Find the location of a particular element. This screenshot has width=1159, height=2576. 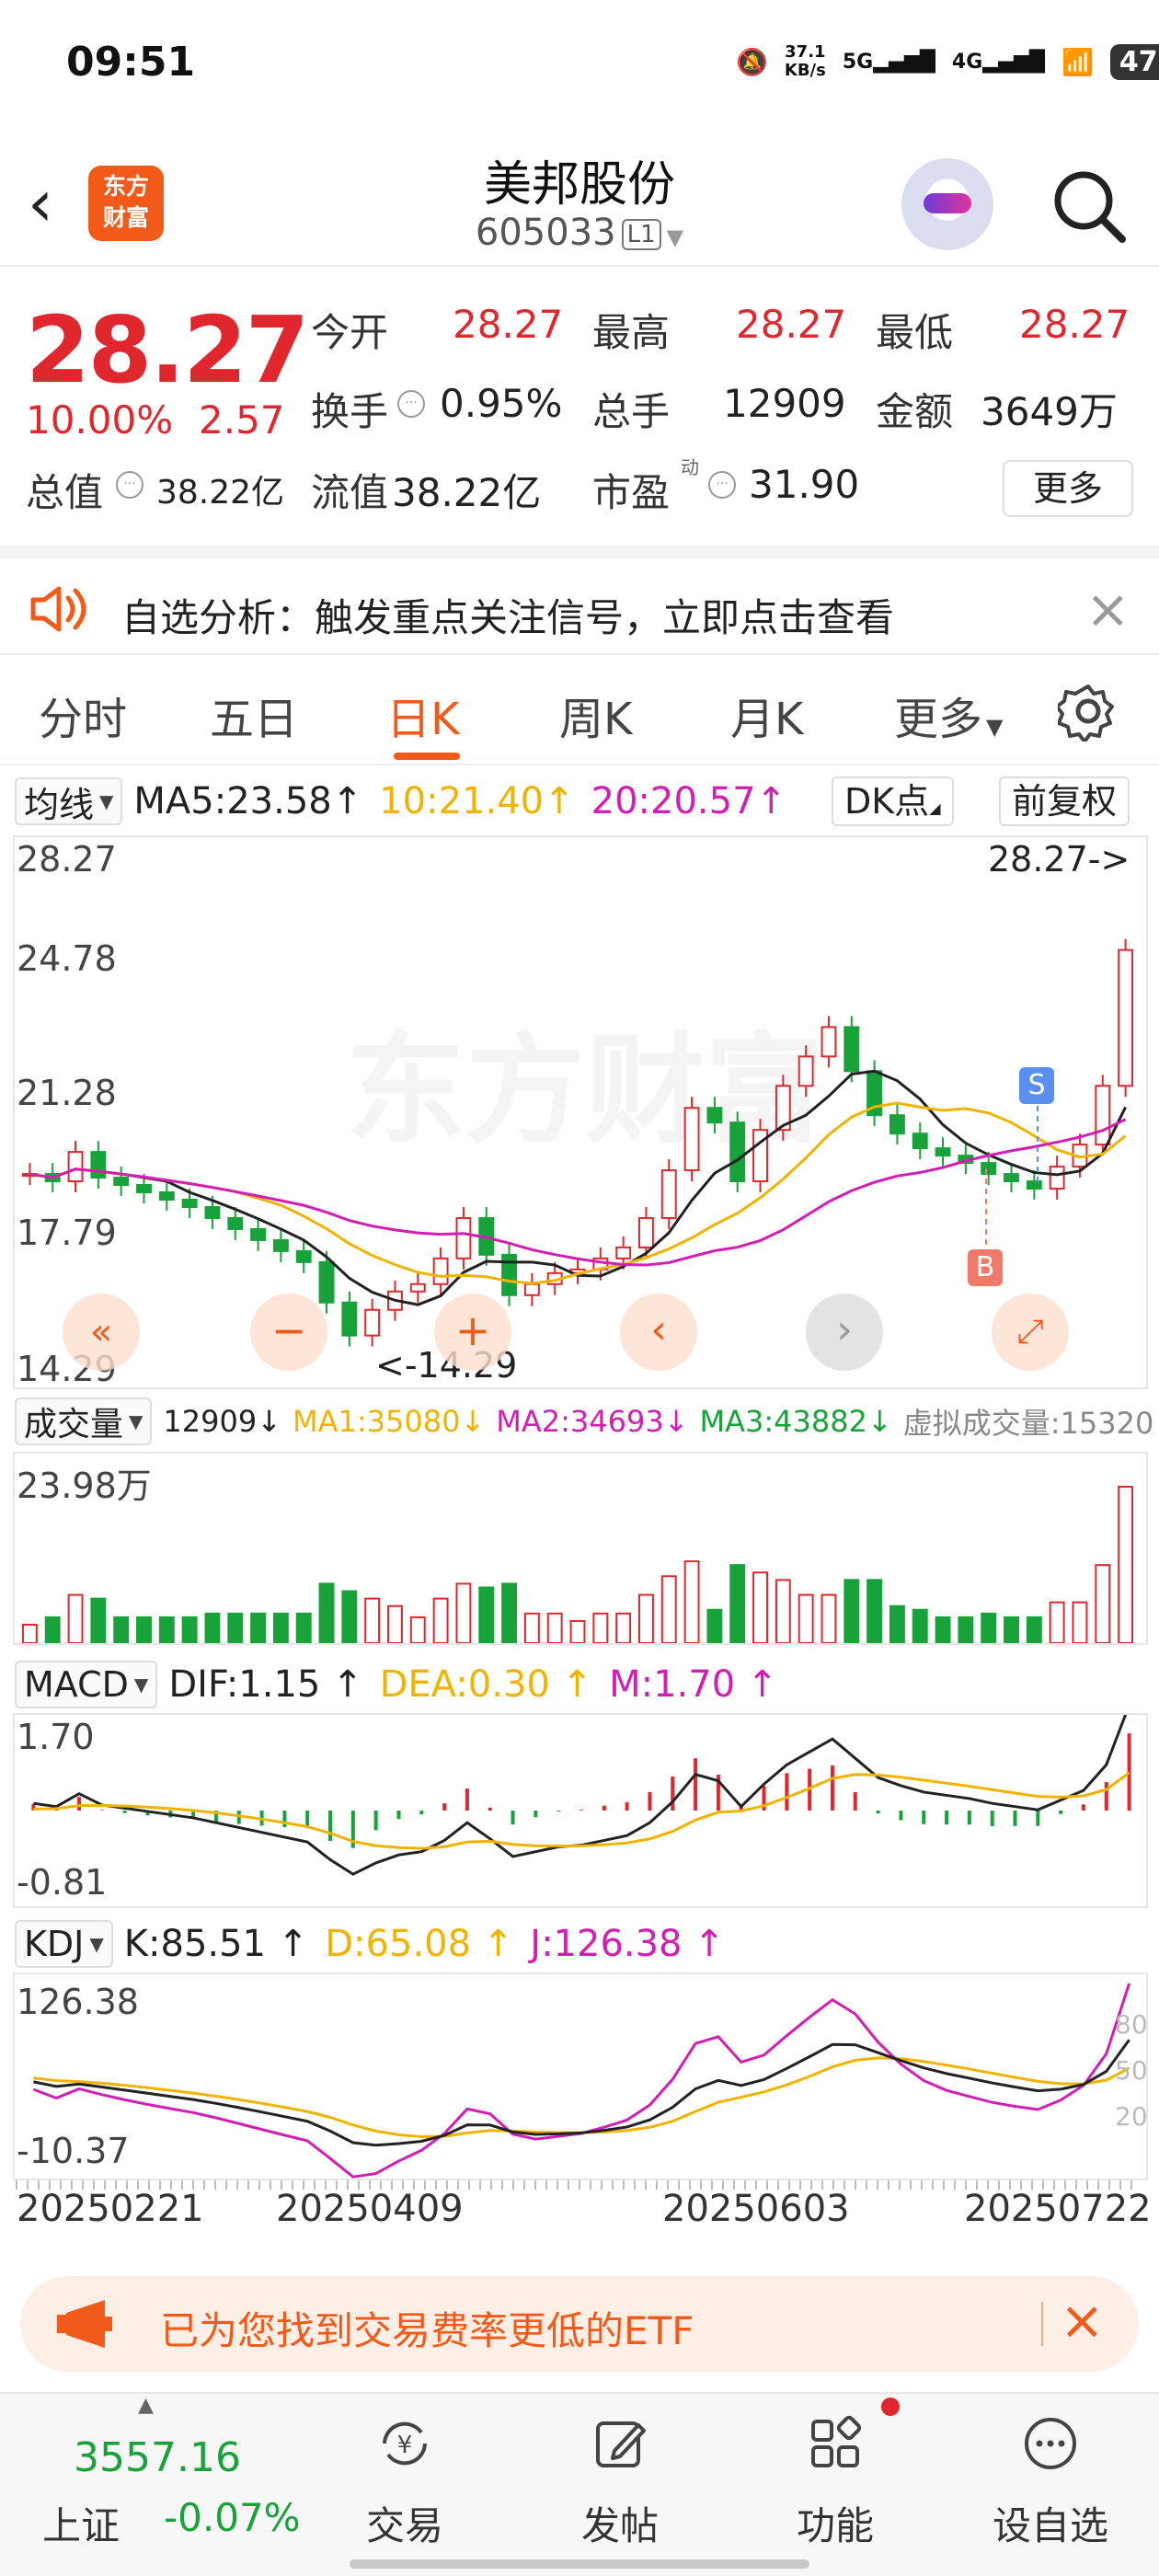

k-text: K:85.51 is located at coordinates (194, 1944).